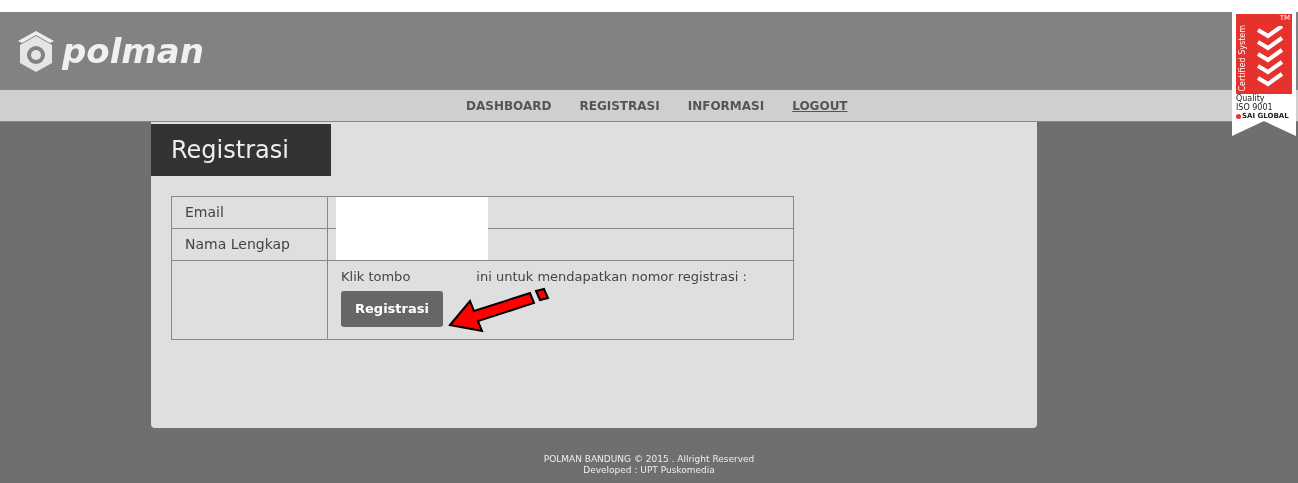 The height and width of the screenshot is (483, 1298). Describe the element at coordinates (250, 244) in the screenshot. I see `field-label: Nama Lengkap` at that location.